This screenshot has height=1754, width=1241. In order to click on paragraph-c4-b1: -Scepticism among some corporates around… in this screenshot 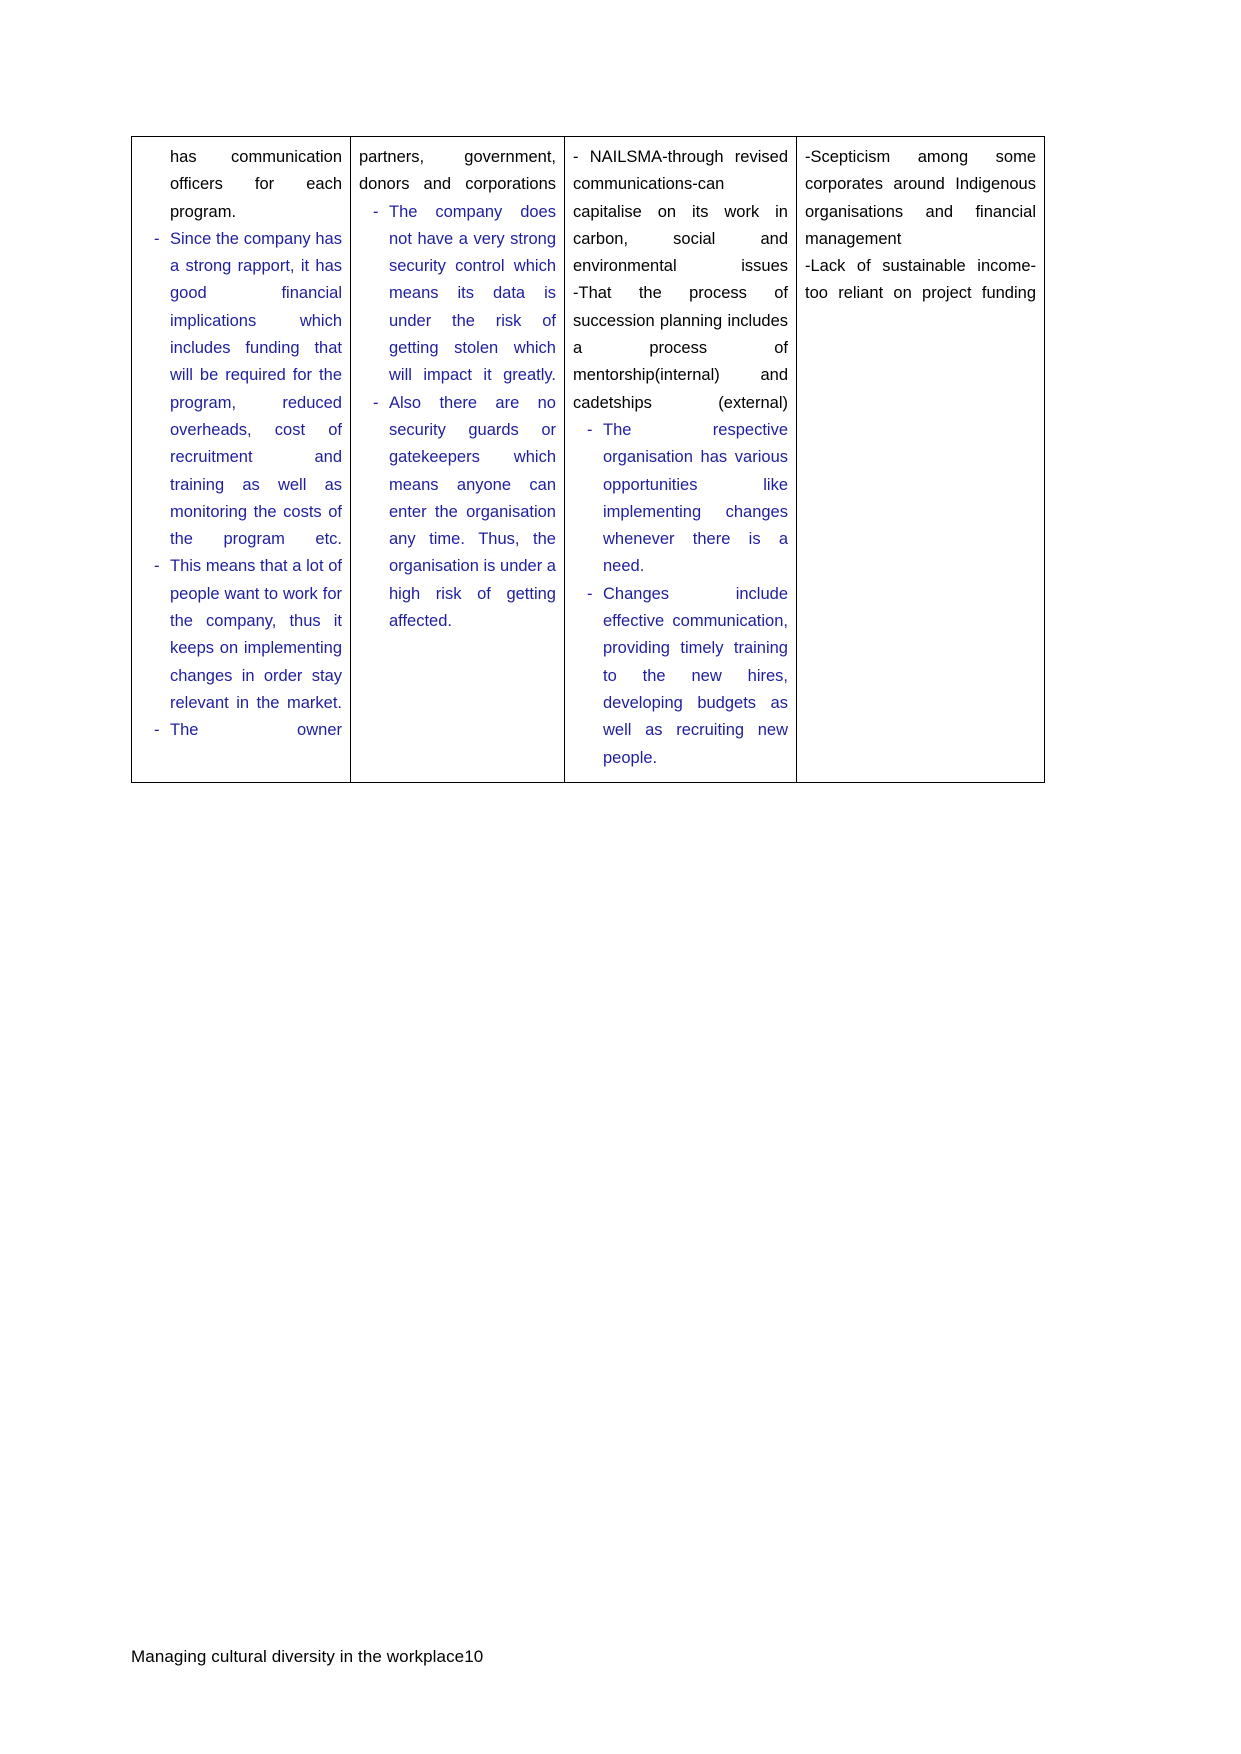, I will do `click(920, 198)`.